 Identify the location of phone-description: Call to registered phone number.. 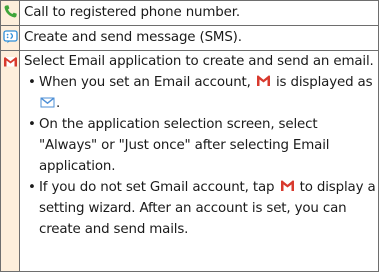
(132, 12).